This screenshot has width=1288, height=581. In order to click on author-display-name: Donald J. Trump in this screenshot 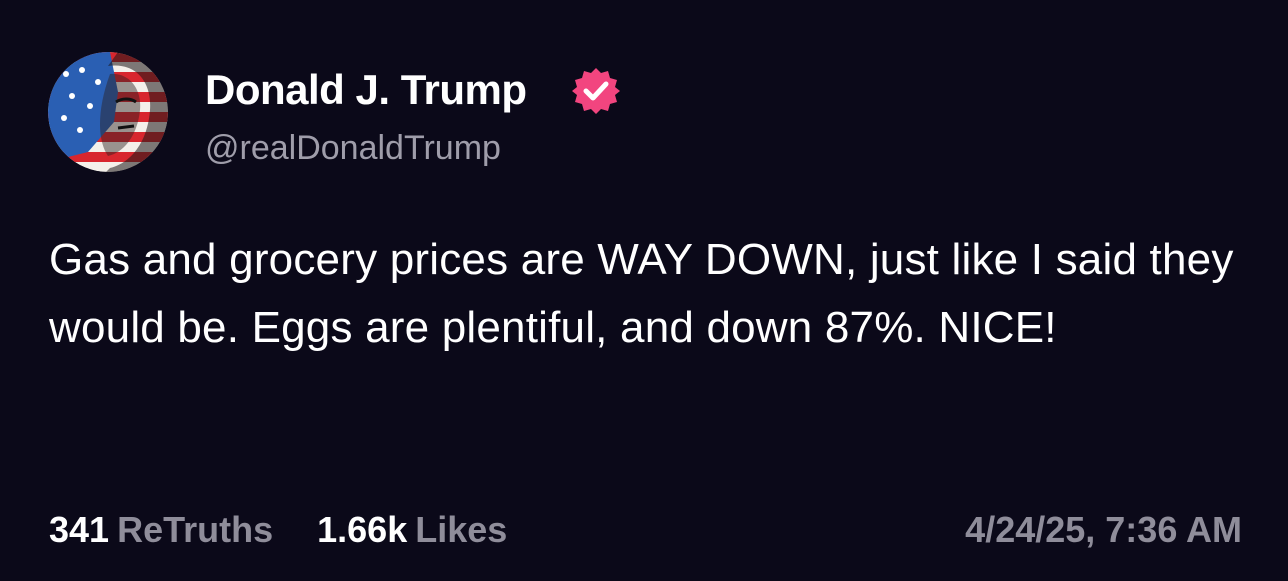, I will do `click(366, 90)`.